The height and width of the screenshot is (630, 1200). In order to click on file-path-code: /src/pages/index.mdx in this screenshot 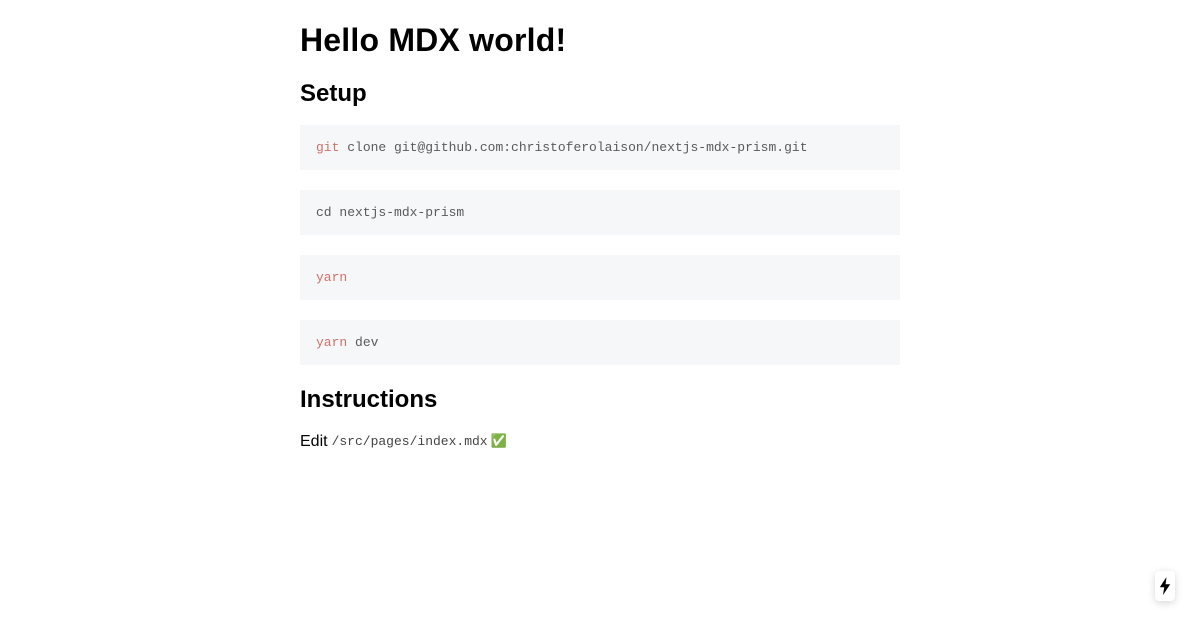, I will do `click(409, 441)`.